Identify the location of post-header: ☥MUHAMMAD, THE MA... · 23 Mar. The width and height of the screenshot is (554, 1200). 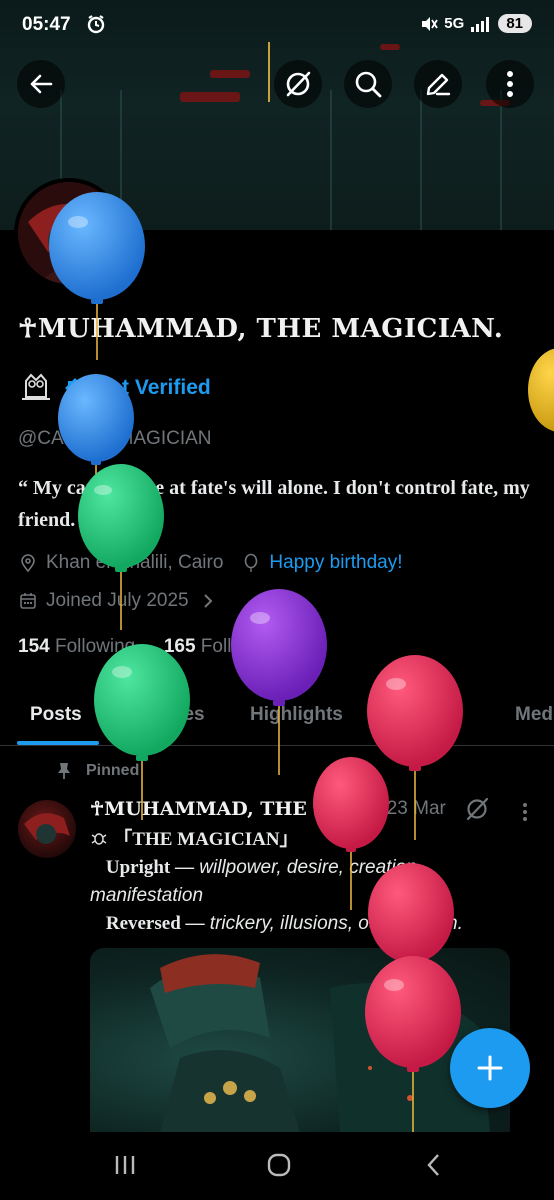
(268, 809).